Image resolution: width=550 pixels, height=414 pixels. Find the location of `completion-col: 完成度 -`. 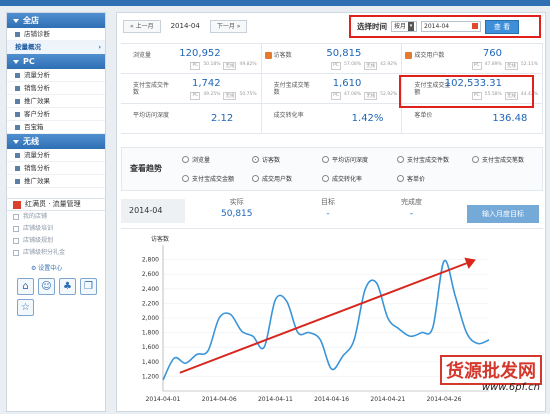

completion-col: 完成度 - is located at coordinates (411, 208).